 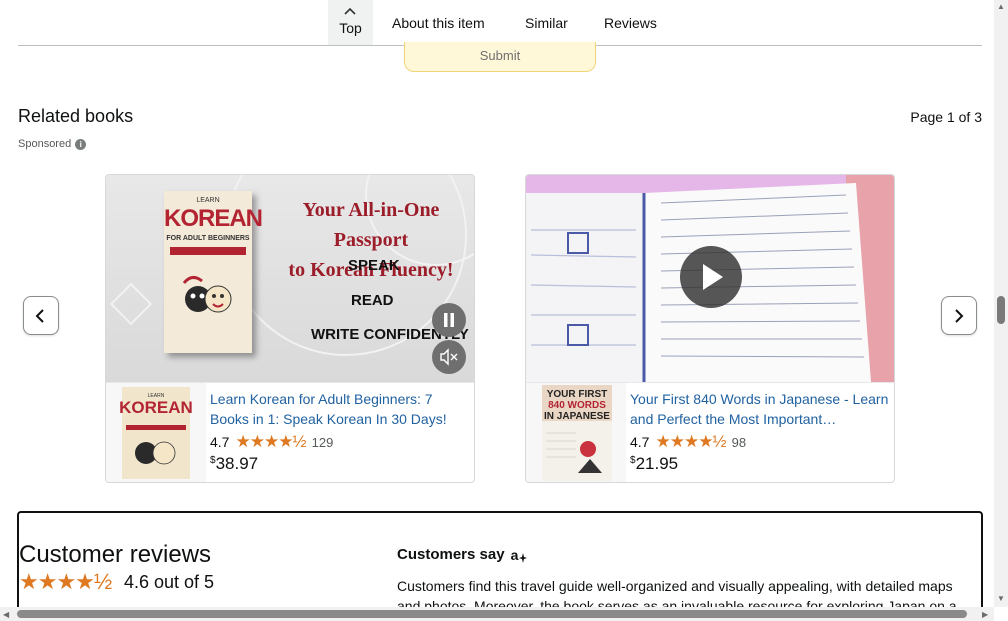 What do you see at coordinates (371, 225) in the screenshot?
I see `headline-line-1: Your All-in-One Passport` at bounding box center [371, 225].